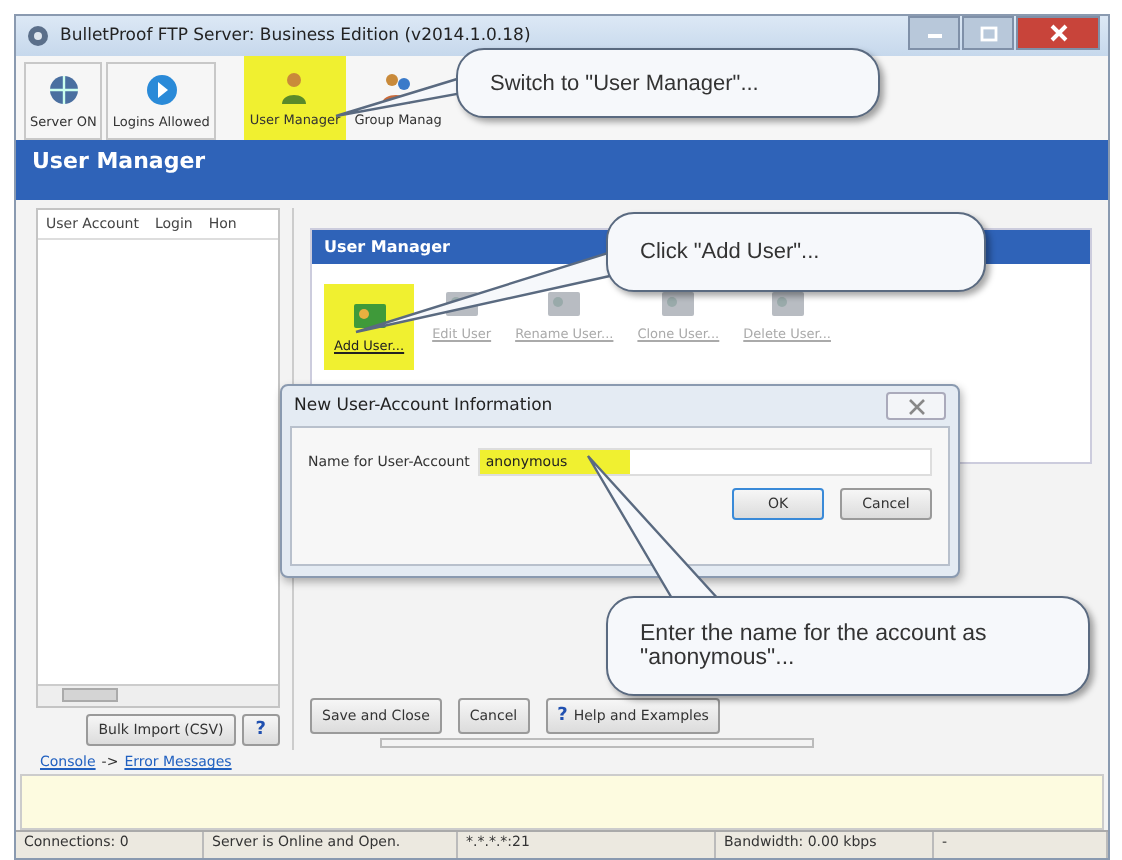 Image resolution: width=1122 pixels, height=860 pixels. What do you see at coordinates (161, 90) in the screenshot?
I see `play-icon` at bounding box center [161, 90].